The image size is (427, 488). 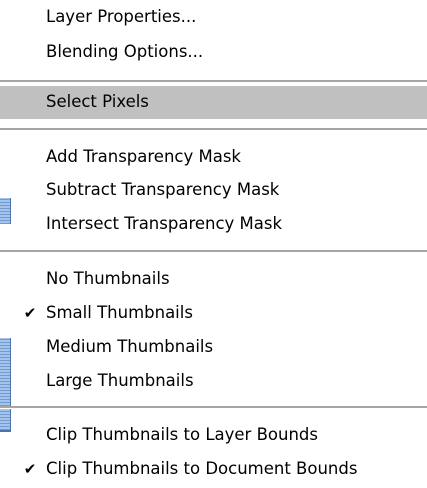 What do you see at coordinates (202, 468) in the screenshot?
I see `menu-item-label: Clip Thumbnails to Document Bounds` at bounding box center [202, 468].